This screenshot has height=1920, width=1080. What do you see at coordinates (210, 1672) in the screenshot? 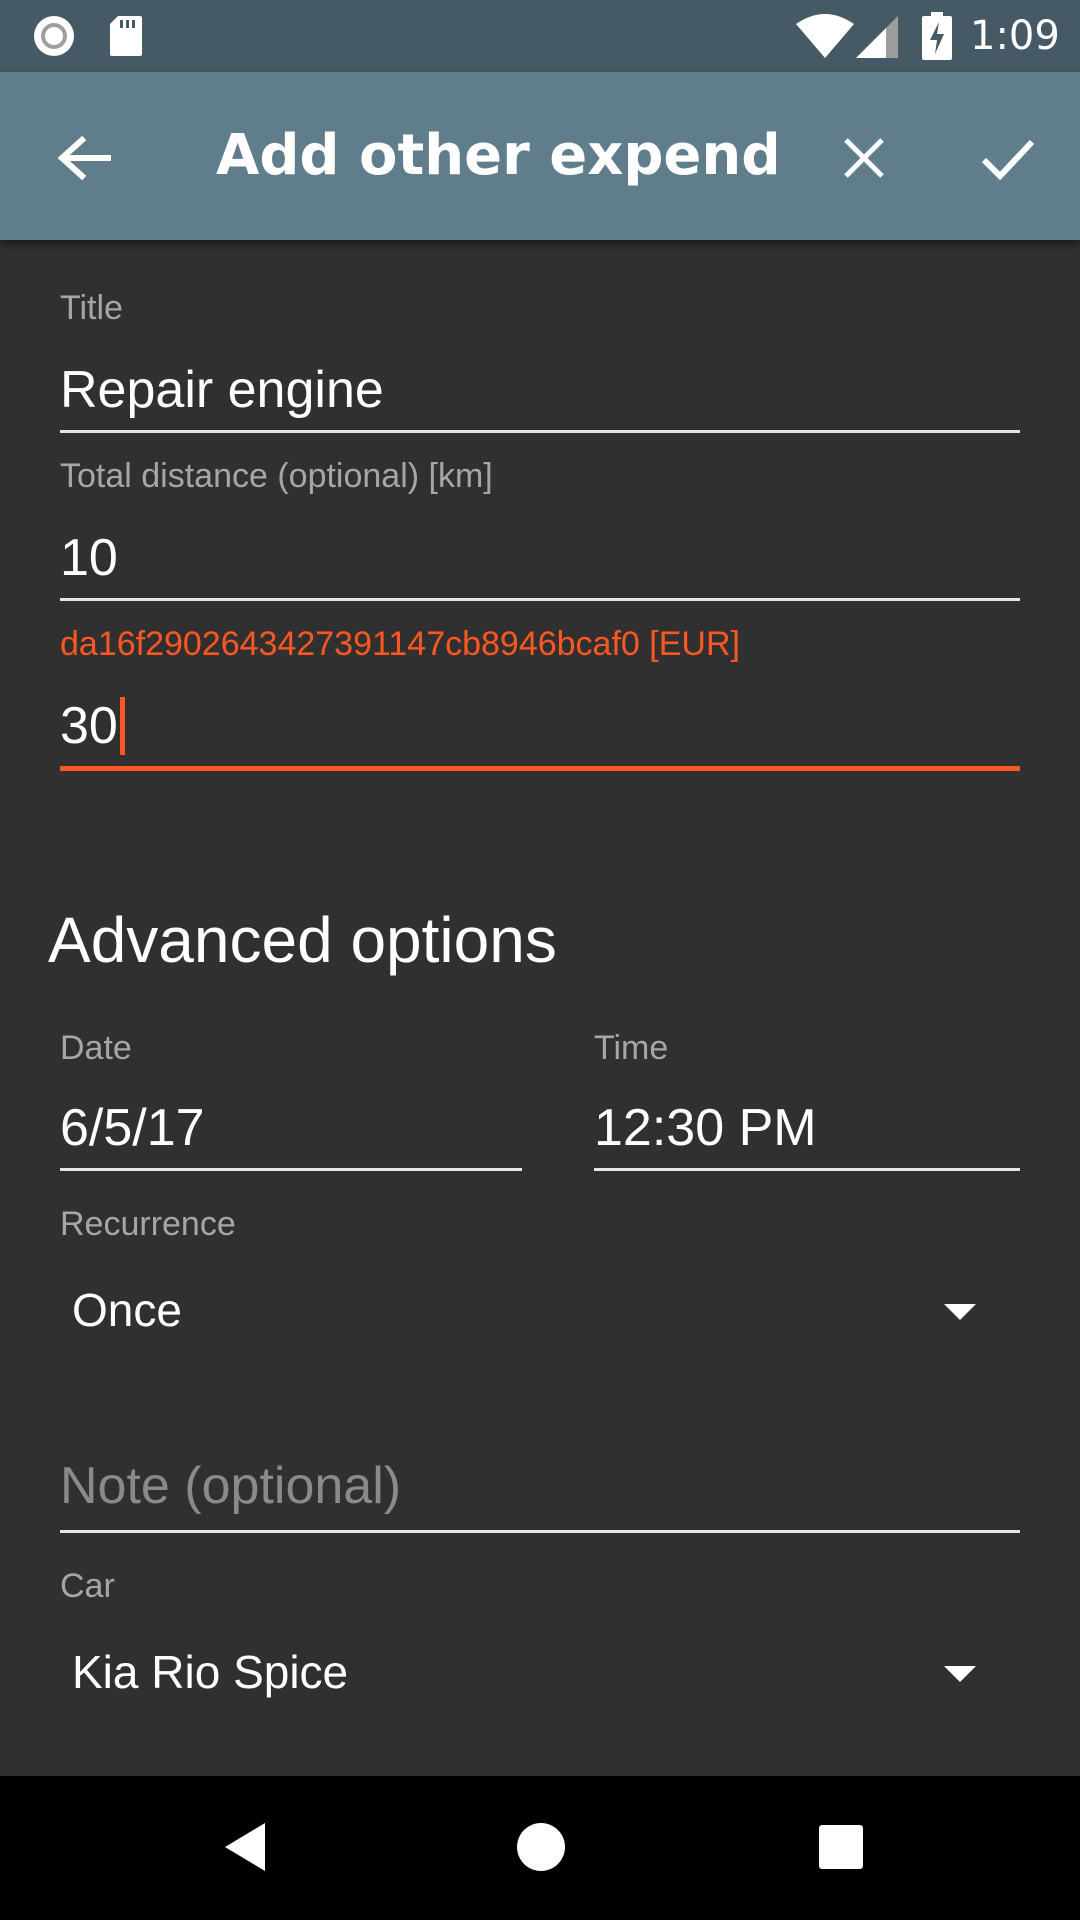
I see `car-value: Kia Rio Spice` at bounding box center [210, 1672].